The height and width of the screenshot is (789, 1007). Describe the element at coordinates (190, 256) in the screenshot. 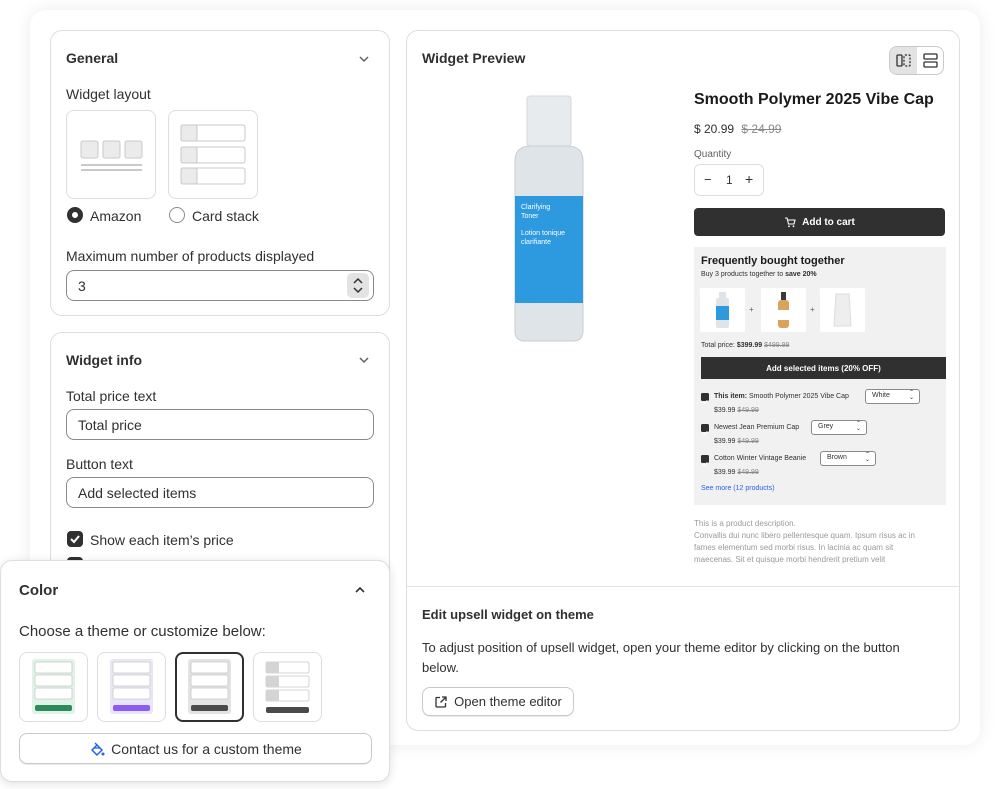

I see `max-products-label: Maximum number of products displayed` at that location.